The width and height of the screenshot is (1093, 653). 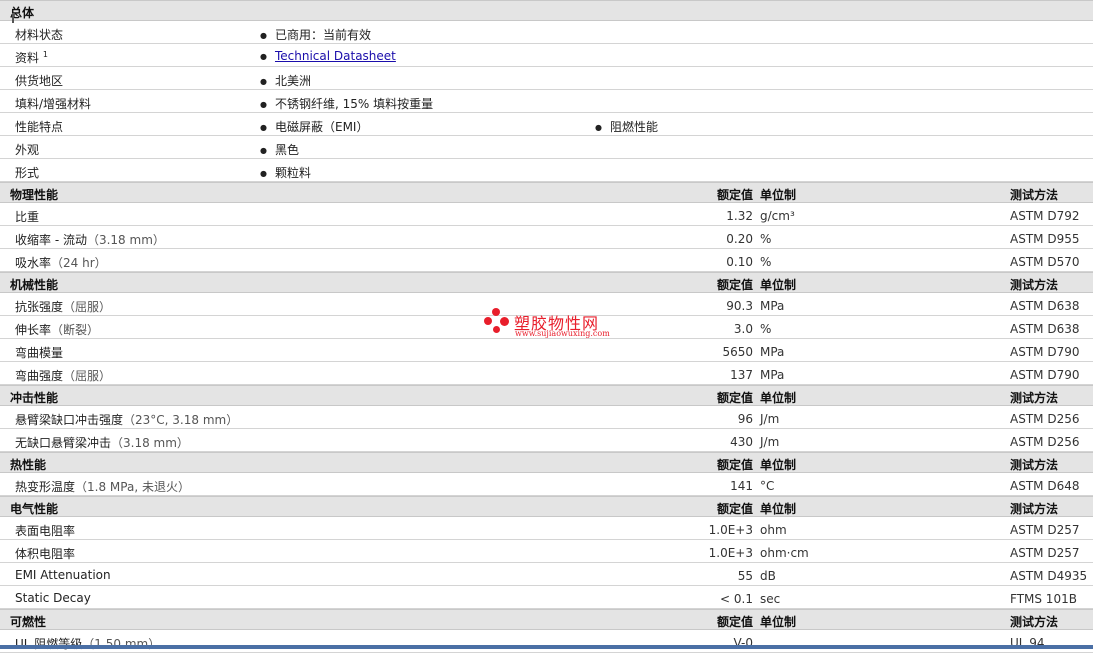 I want to click on property-label: 弯曲模量, so click(x=39, y=353).